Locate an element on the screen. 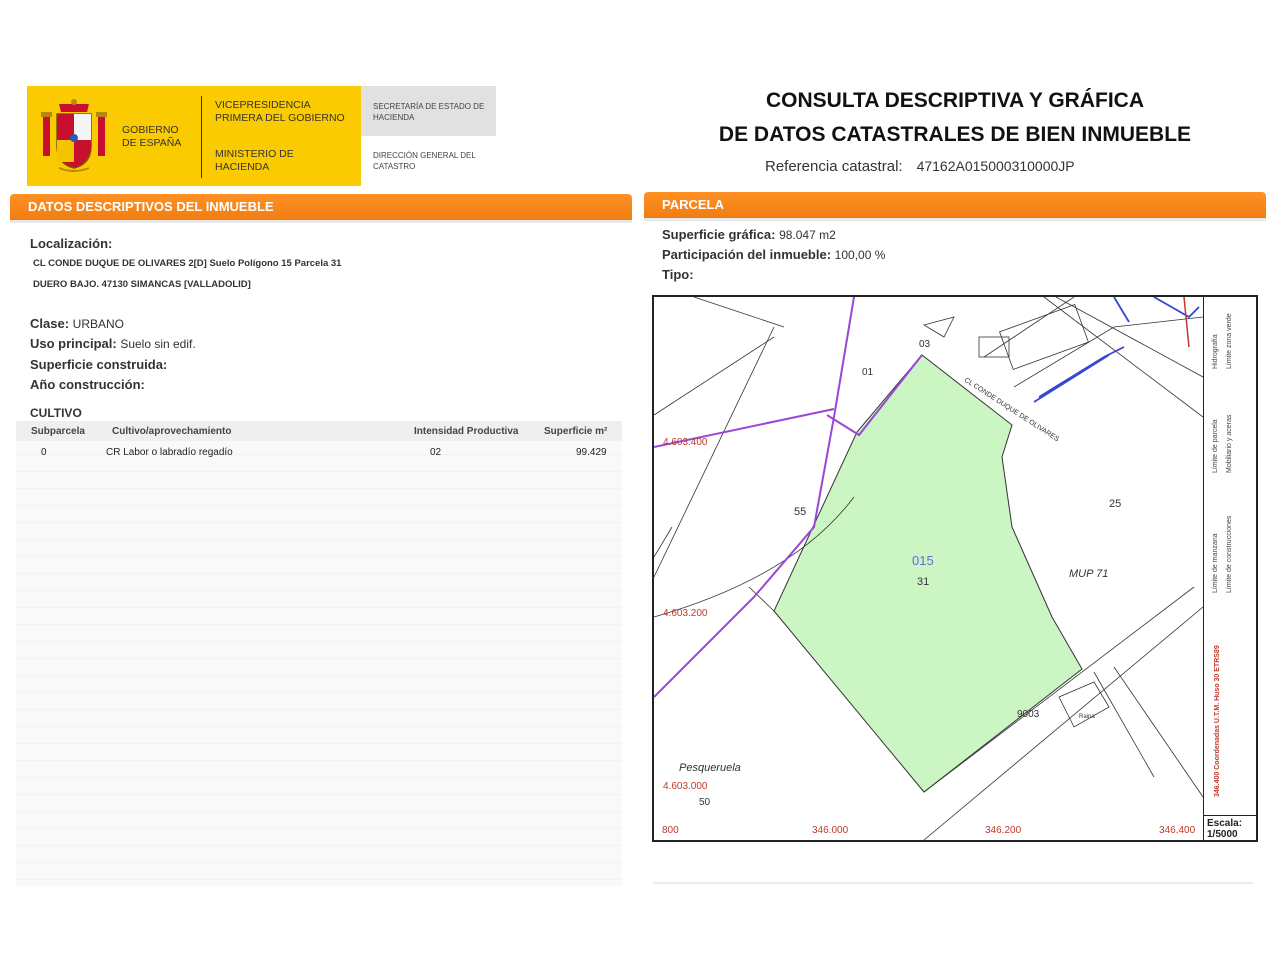  cell-cultivo: CR Labor o labradío regadío is located at coordinates (169, 452).